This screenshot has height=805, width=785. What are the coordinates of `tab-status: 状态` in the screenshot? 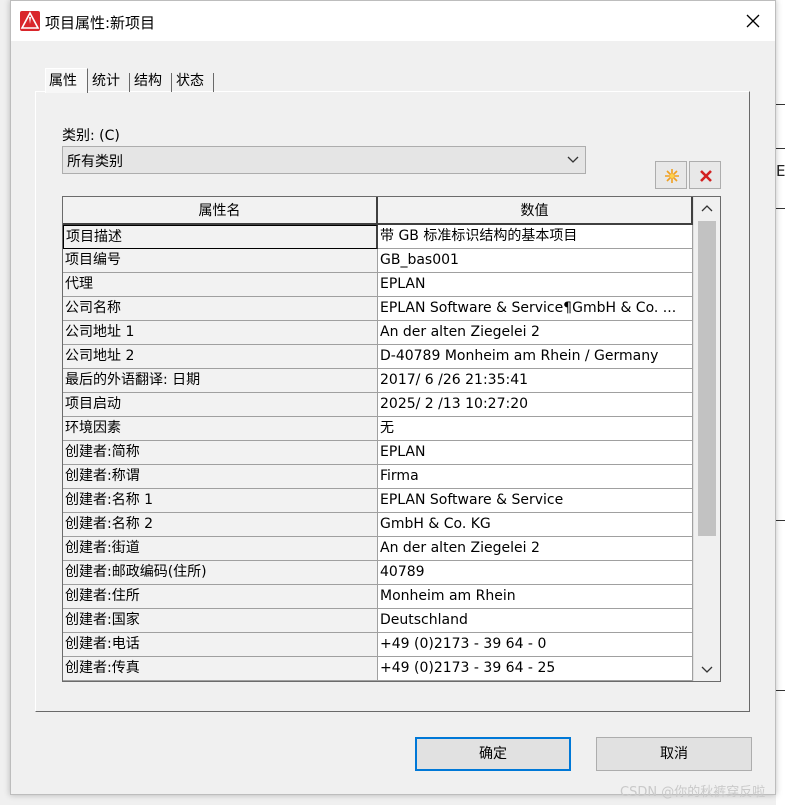 It's located at (193, 81).